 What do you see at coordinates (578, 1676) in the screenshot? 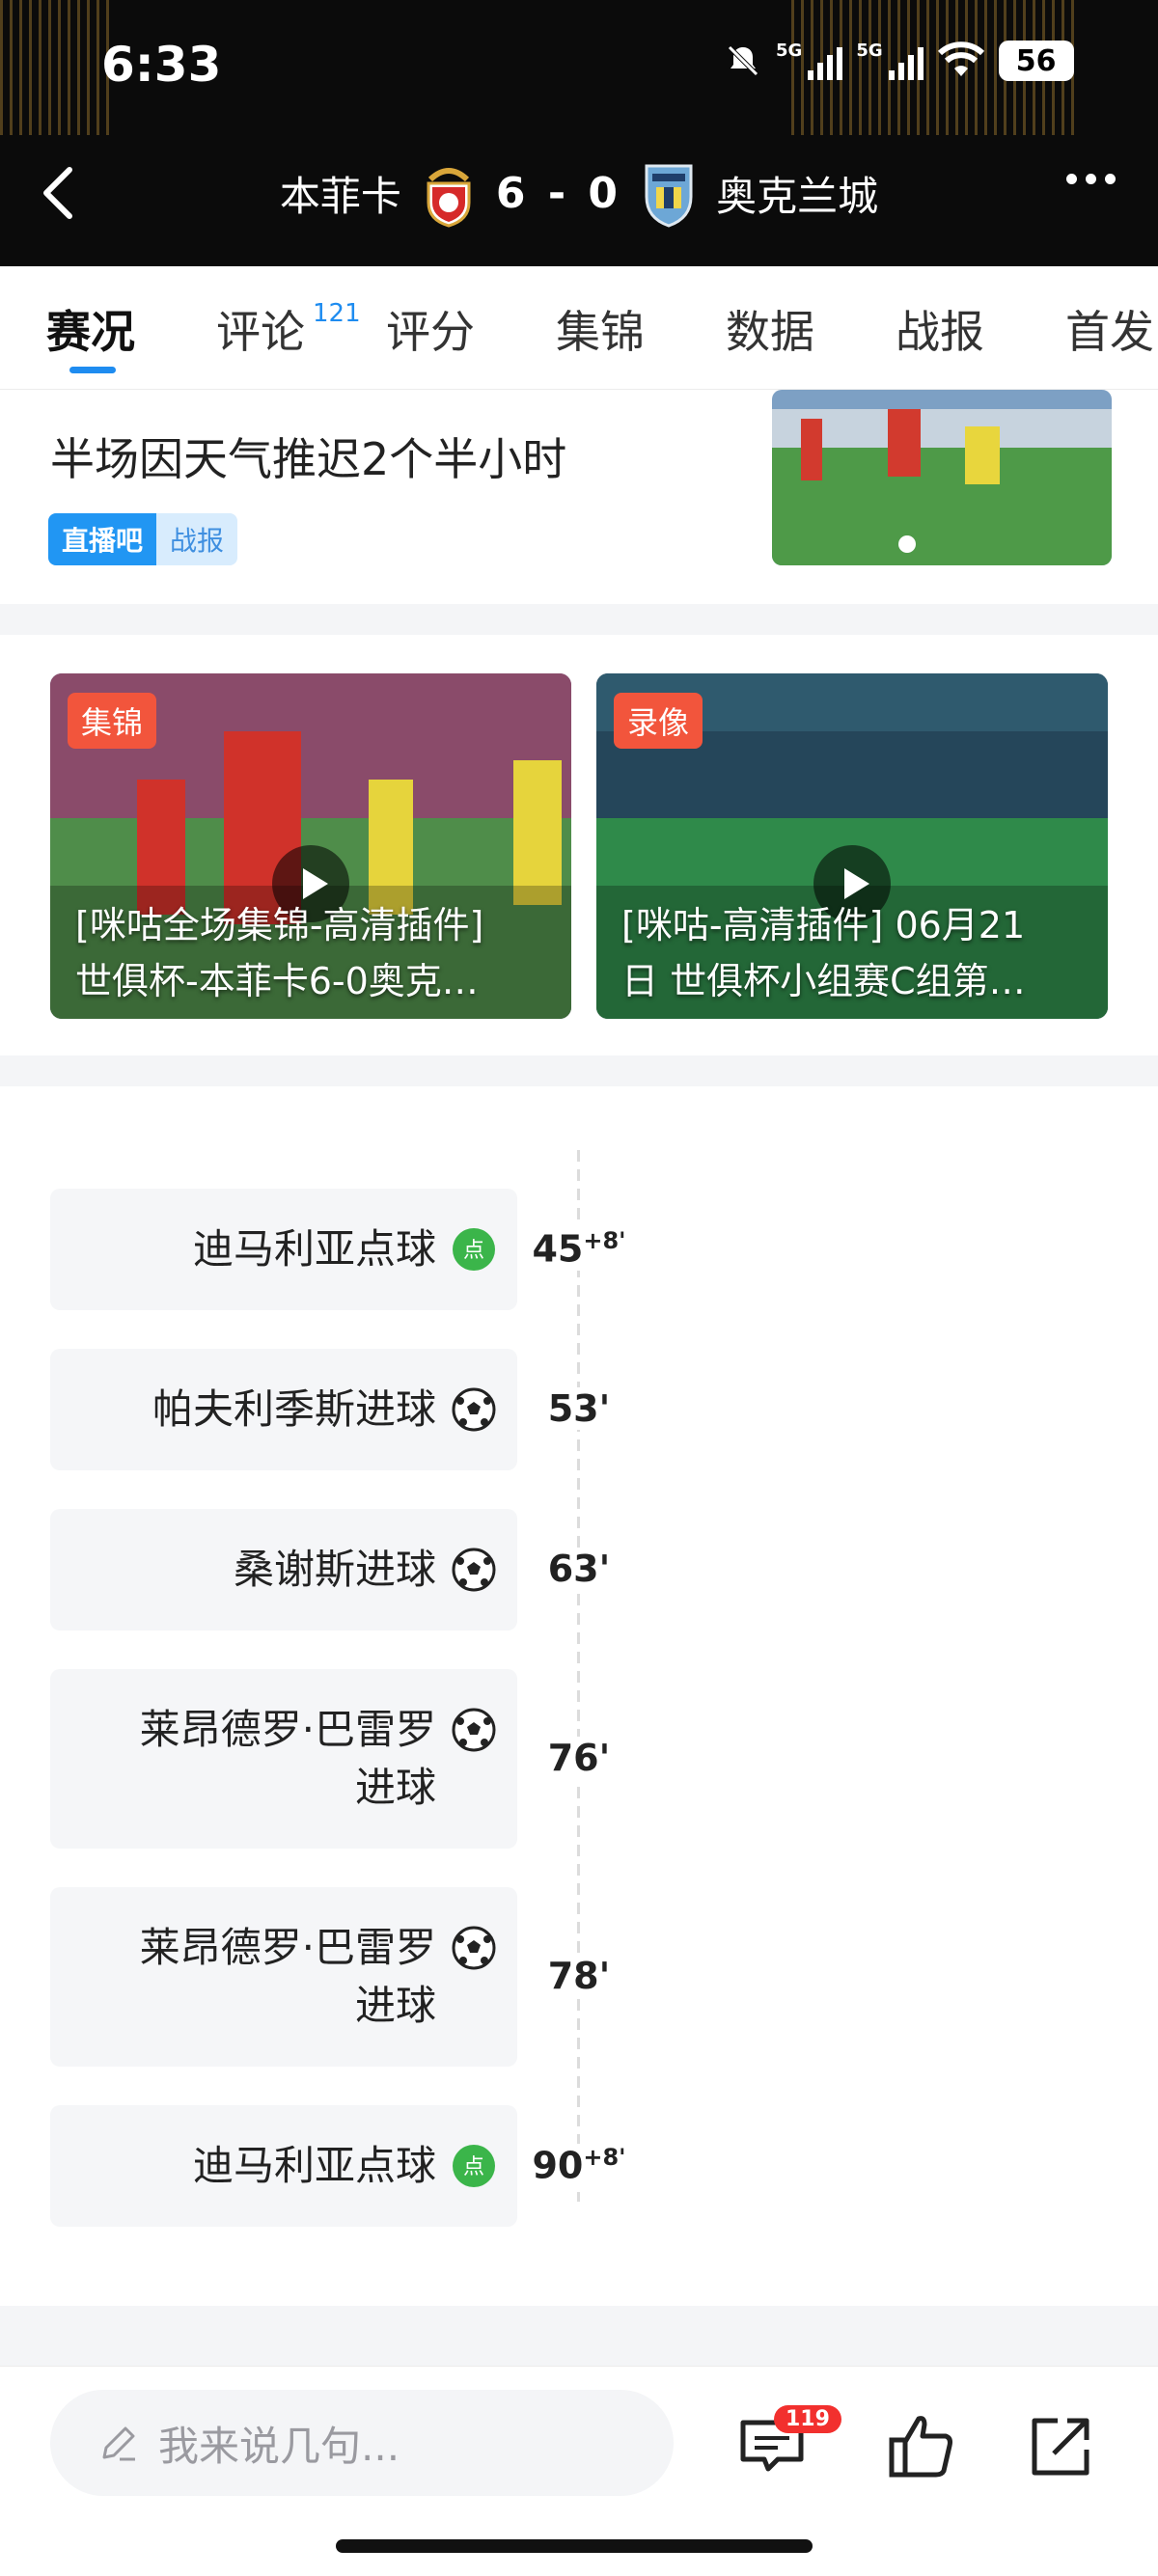
I see `timeline-line` at bounding box center [578, 1676].